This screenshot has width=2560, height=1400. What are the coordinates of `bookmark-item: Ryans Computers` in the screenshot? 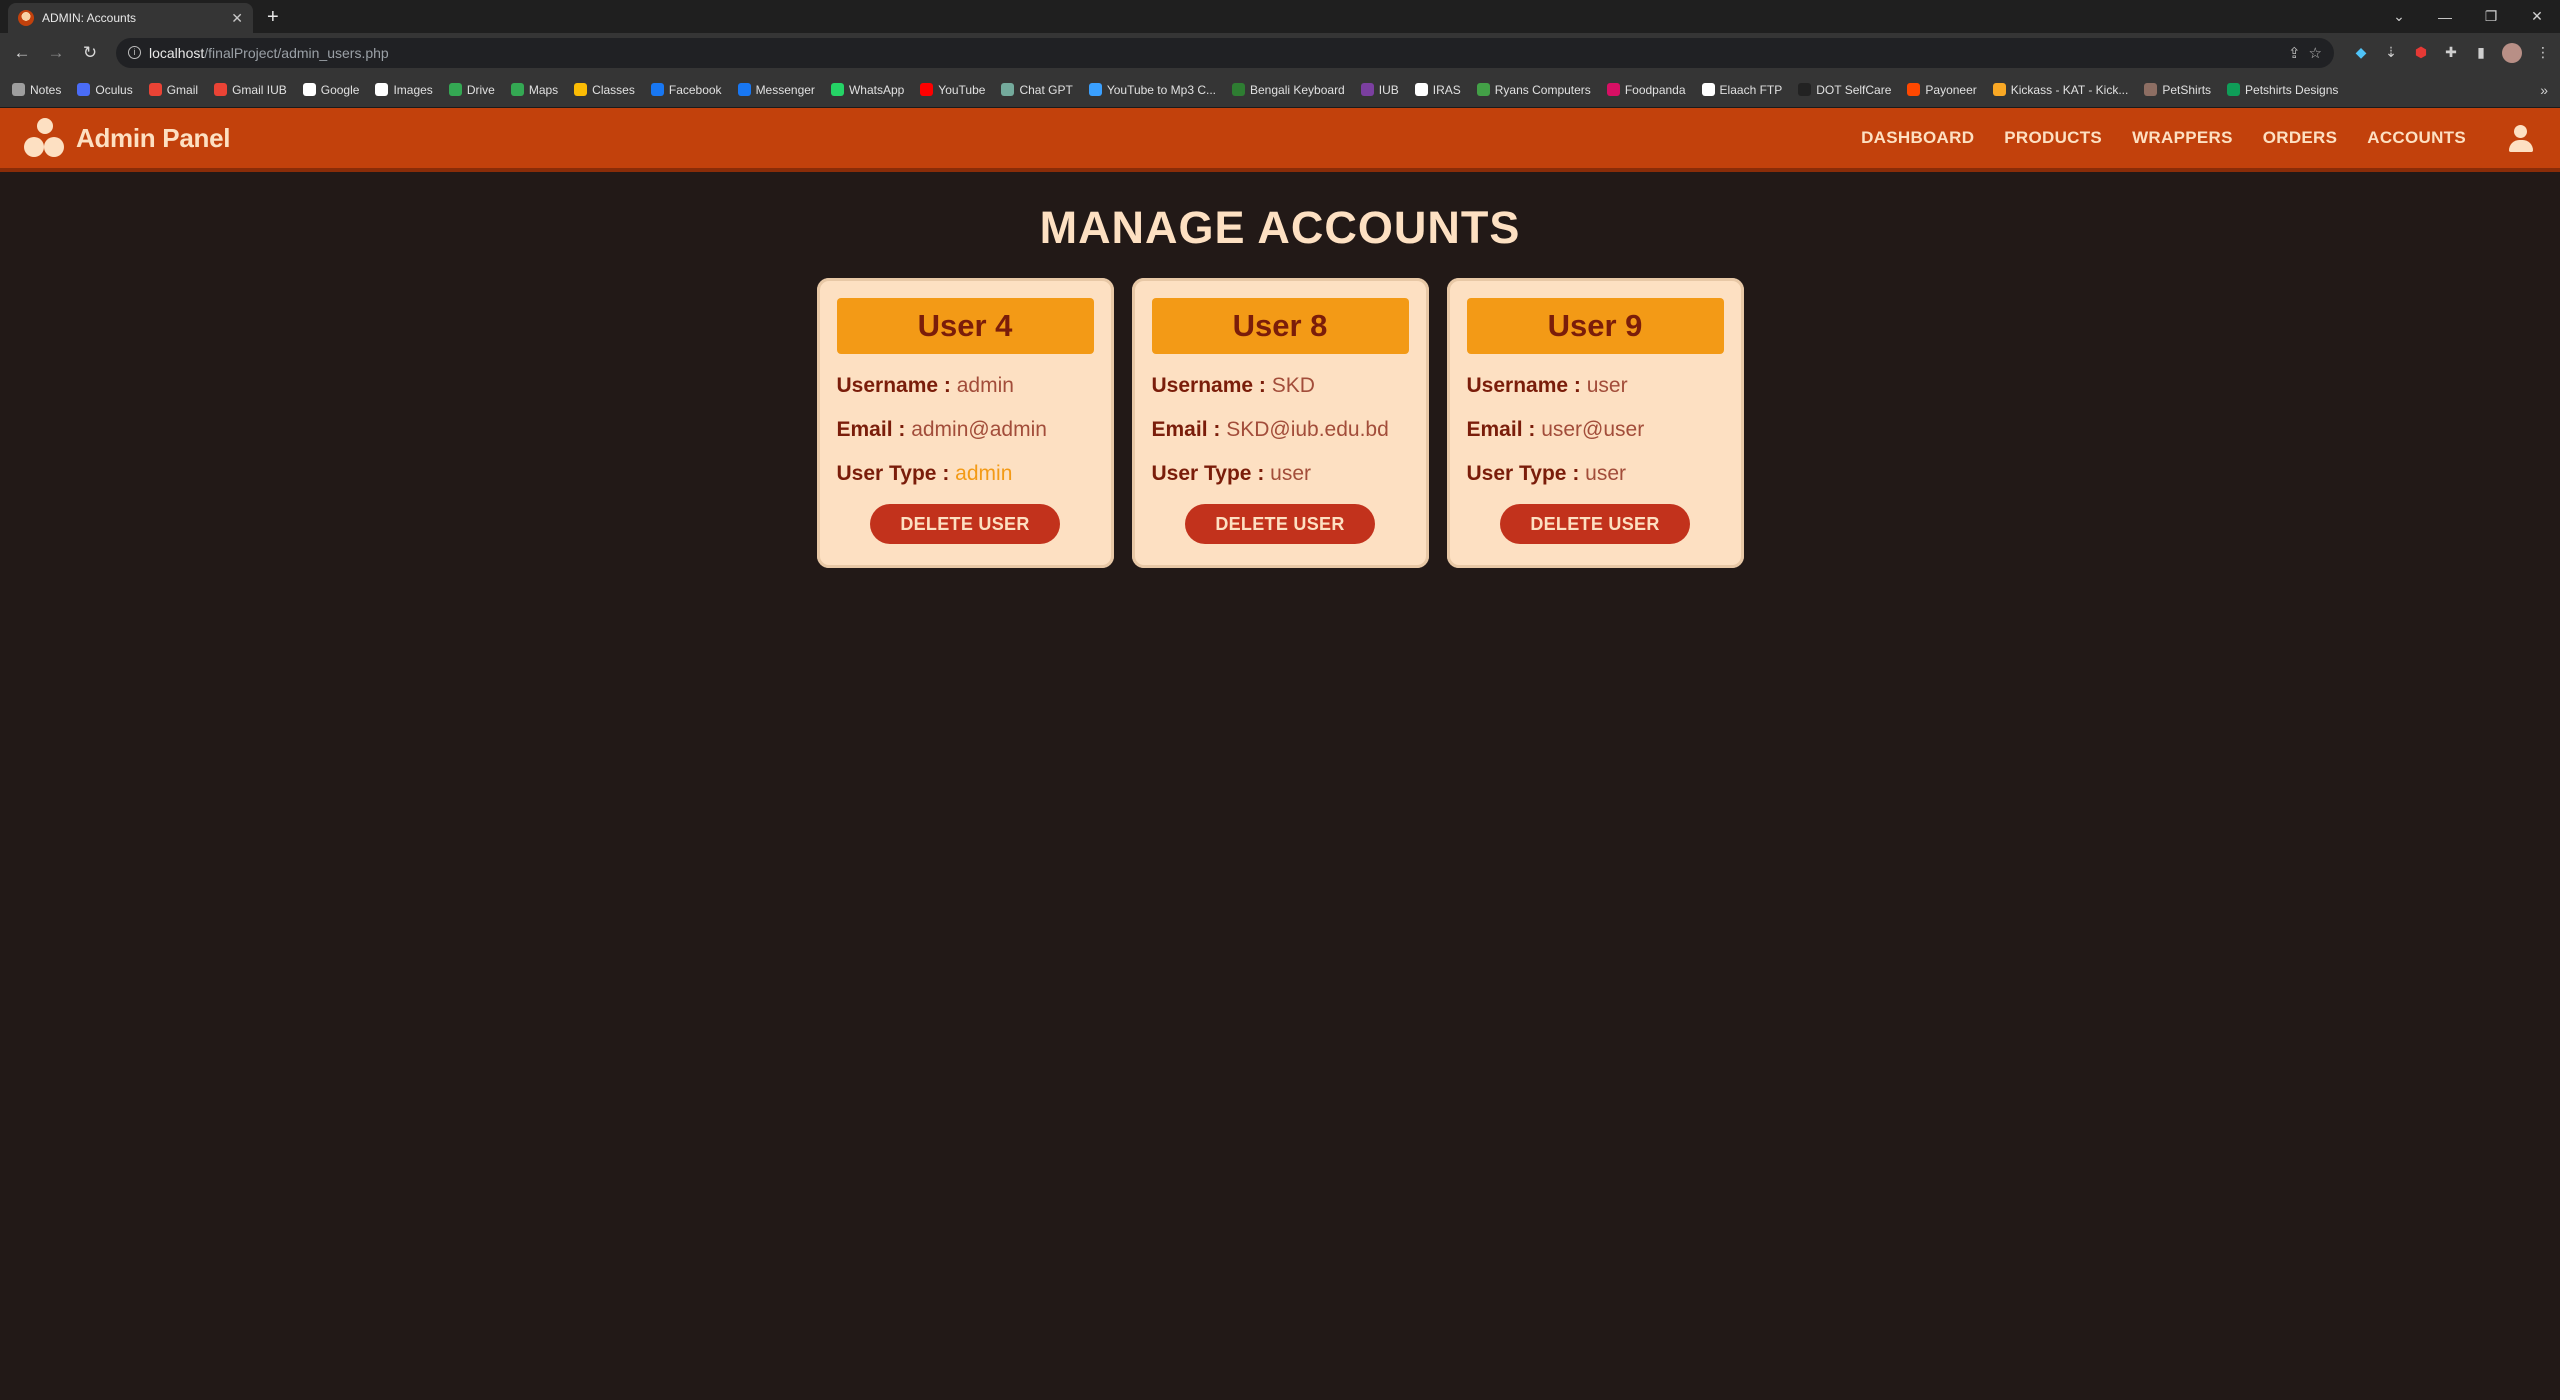 It's located at (1533, 89).